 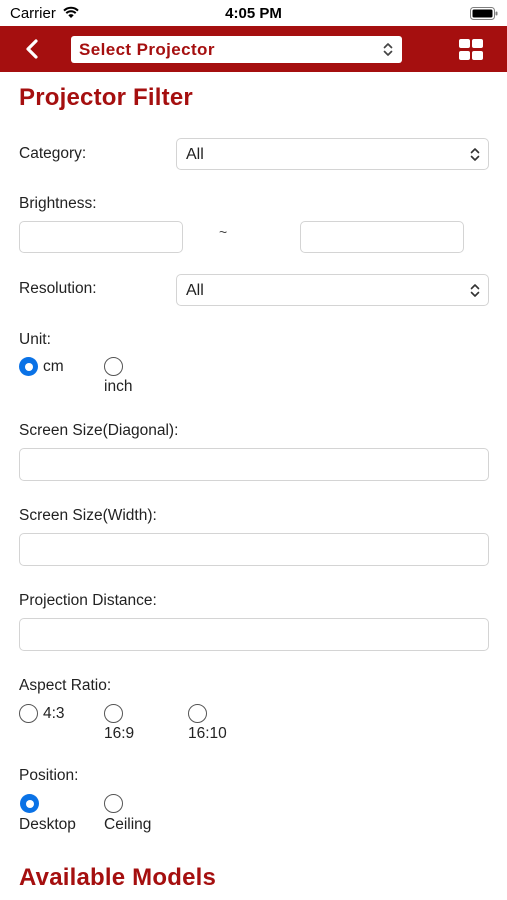 I want to click on resolution-label: Resolution:, so click(x=58, y=288).